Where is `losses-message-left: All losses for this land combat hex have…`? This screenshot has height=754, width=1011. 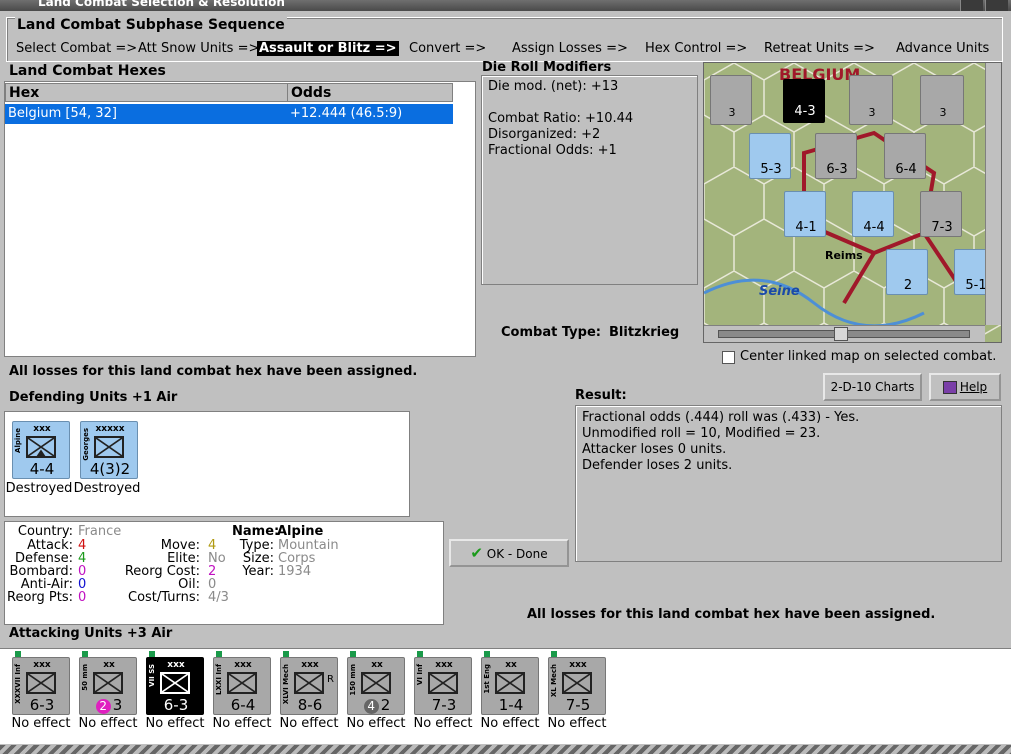
losses-message-left: All losses for this land combat hex have… is located at coordinates (213, 371).